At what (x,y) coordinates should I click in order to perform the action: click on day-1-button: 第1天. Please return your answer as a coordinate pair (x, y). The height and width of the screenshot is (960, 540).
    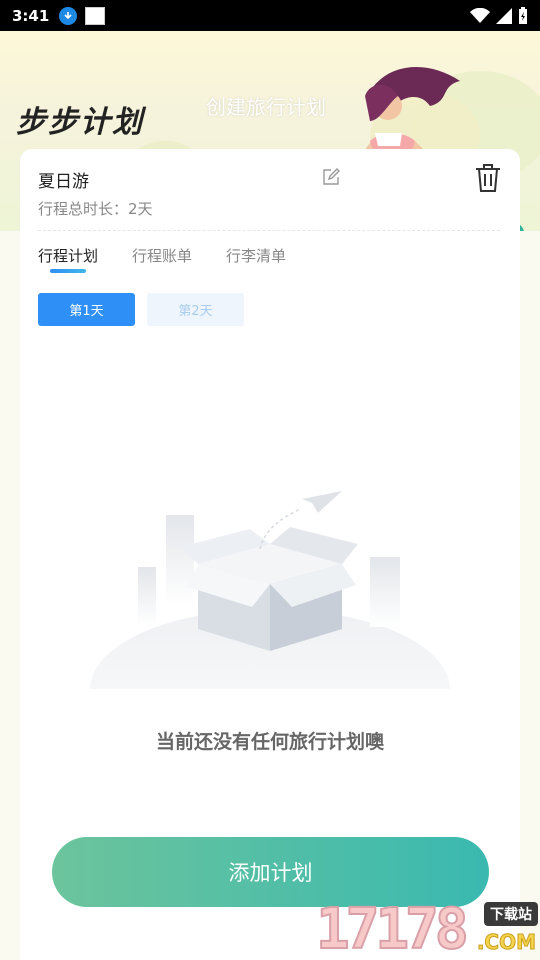
    Looking at the image, I should click on (86, 309).